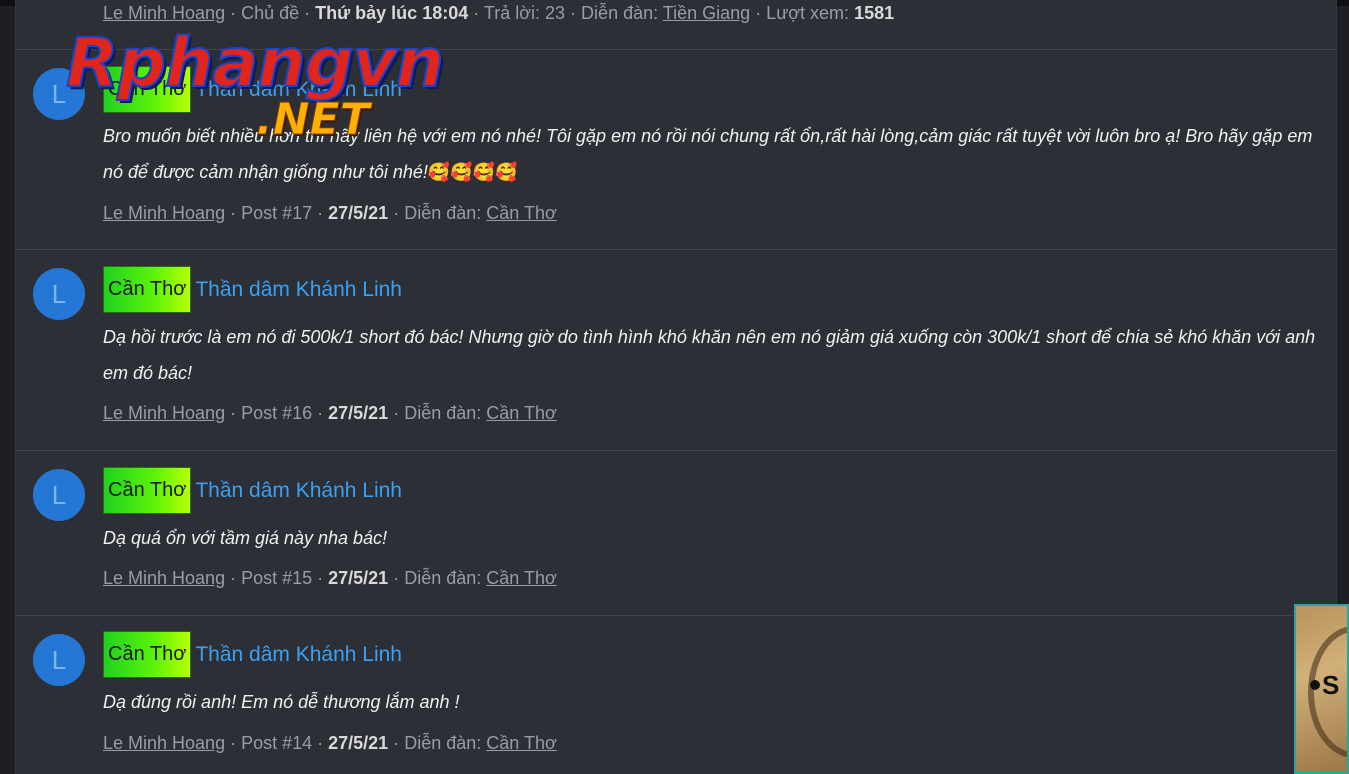  What do you see at coordinates (277, 413) in the screenshot?
I see `post-number: · Post #16 ·` at bounding box center [277, 413].